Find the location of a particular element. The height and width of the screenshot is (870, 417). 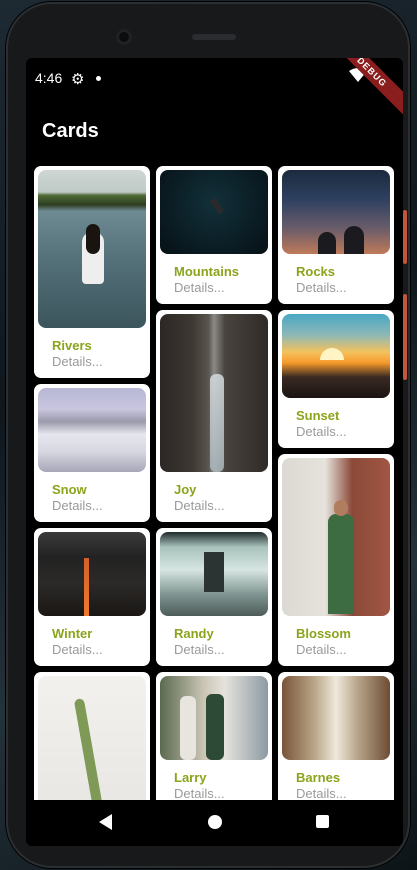

card-title: Winter is located at coordinates (72, 633).